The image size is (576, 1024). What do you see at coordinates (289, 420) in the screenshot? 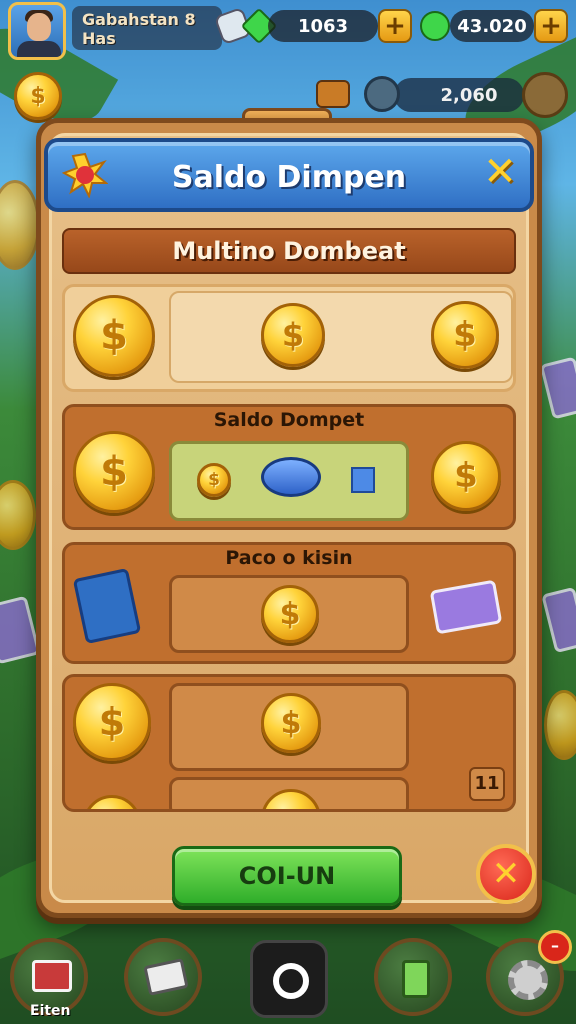
I see `row-label: Saldo Dompet` at bounding box center [289, 420].